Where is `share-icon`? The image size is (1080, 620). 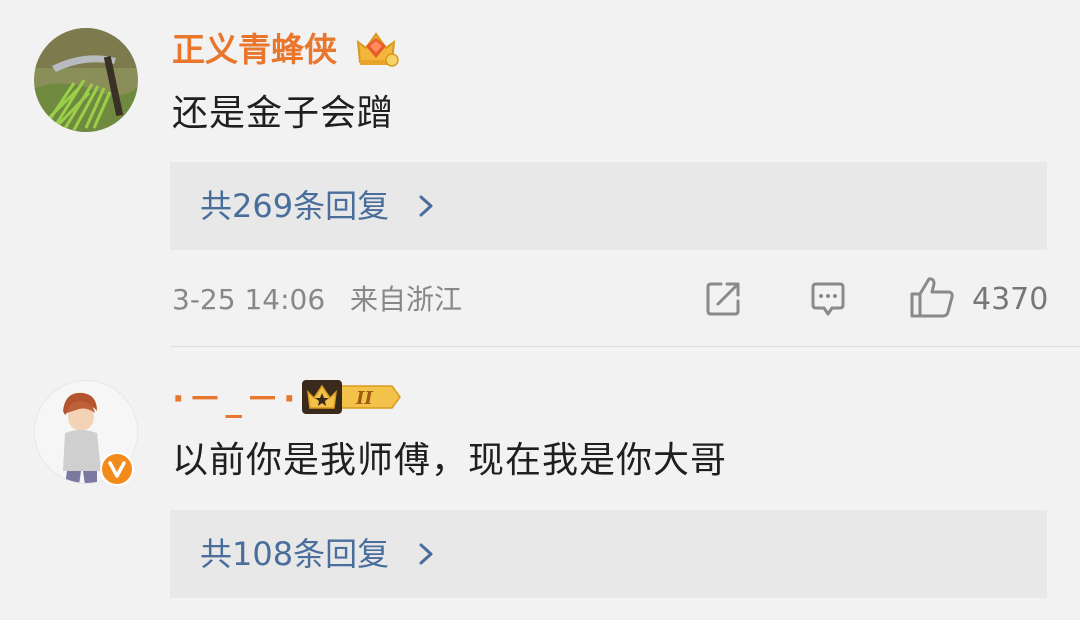
share-icon is located at coordinates (723, 299).